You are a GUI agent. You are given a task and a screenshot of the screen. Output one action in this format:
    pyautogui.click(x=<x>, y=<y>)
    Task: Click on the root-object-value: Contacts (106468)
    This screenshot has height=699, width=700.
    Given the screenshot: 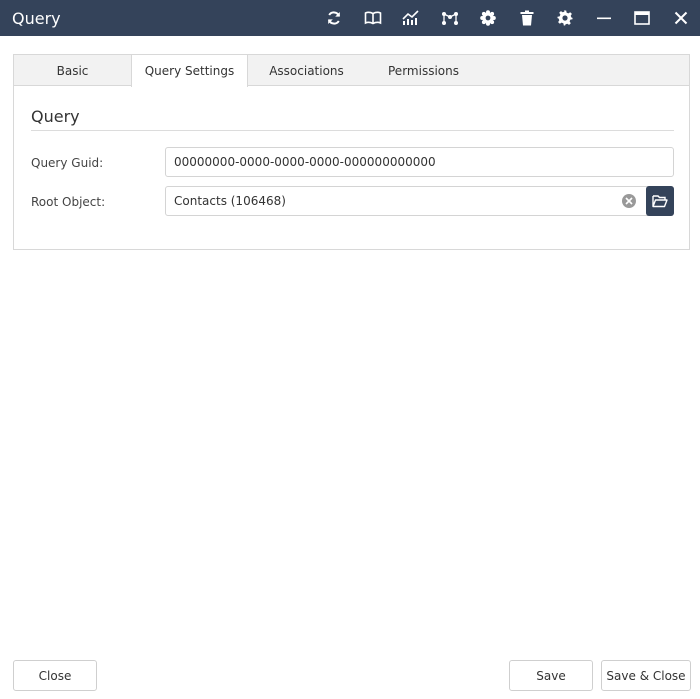 What is the action you would take?
    pyautogui.click(x=230, y=201)
    